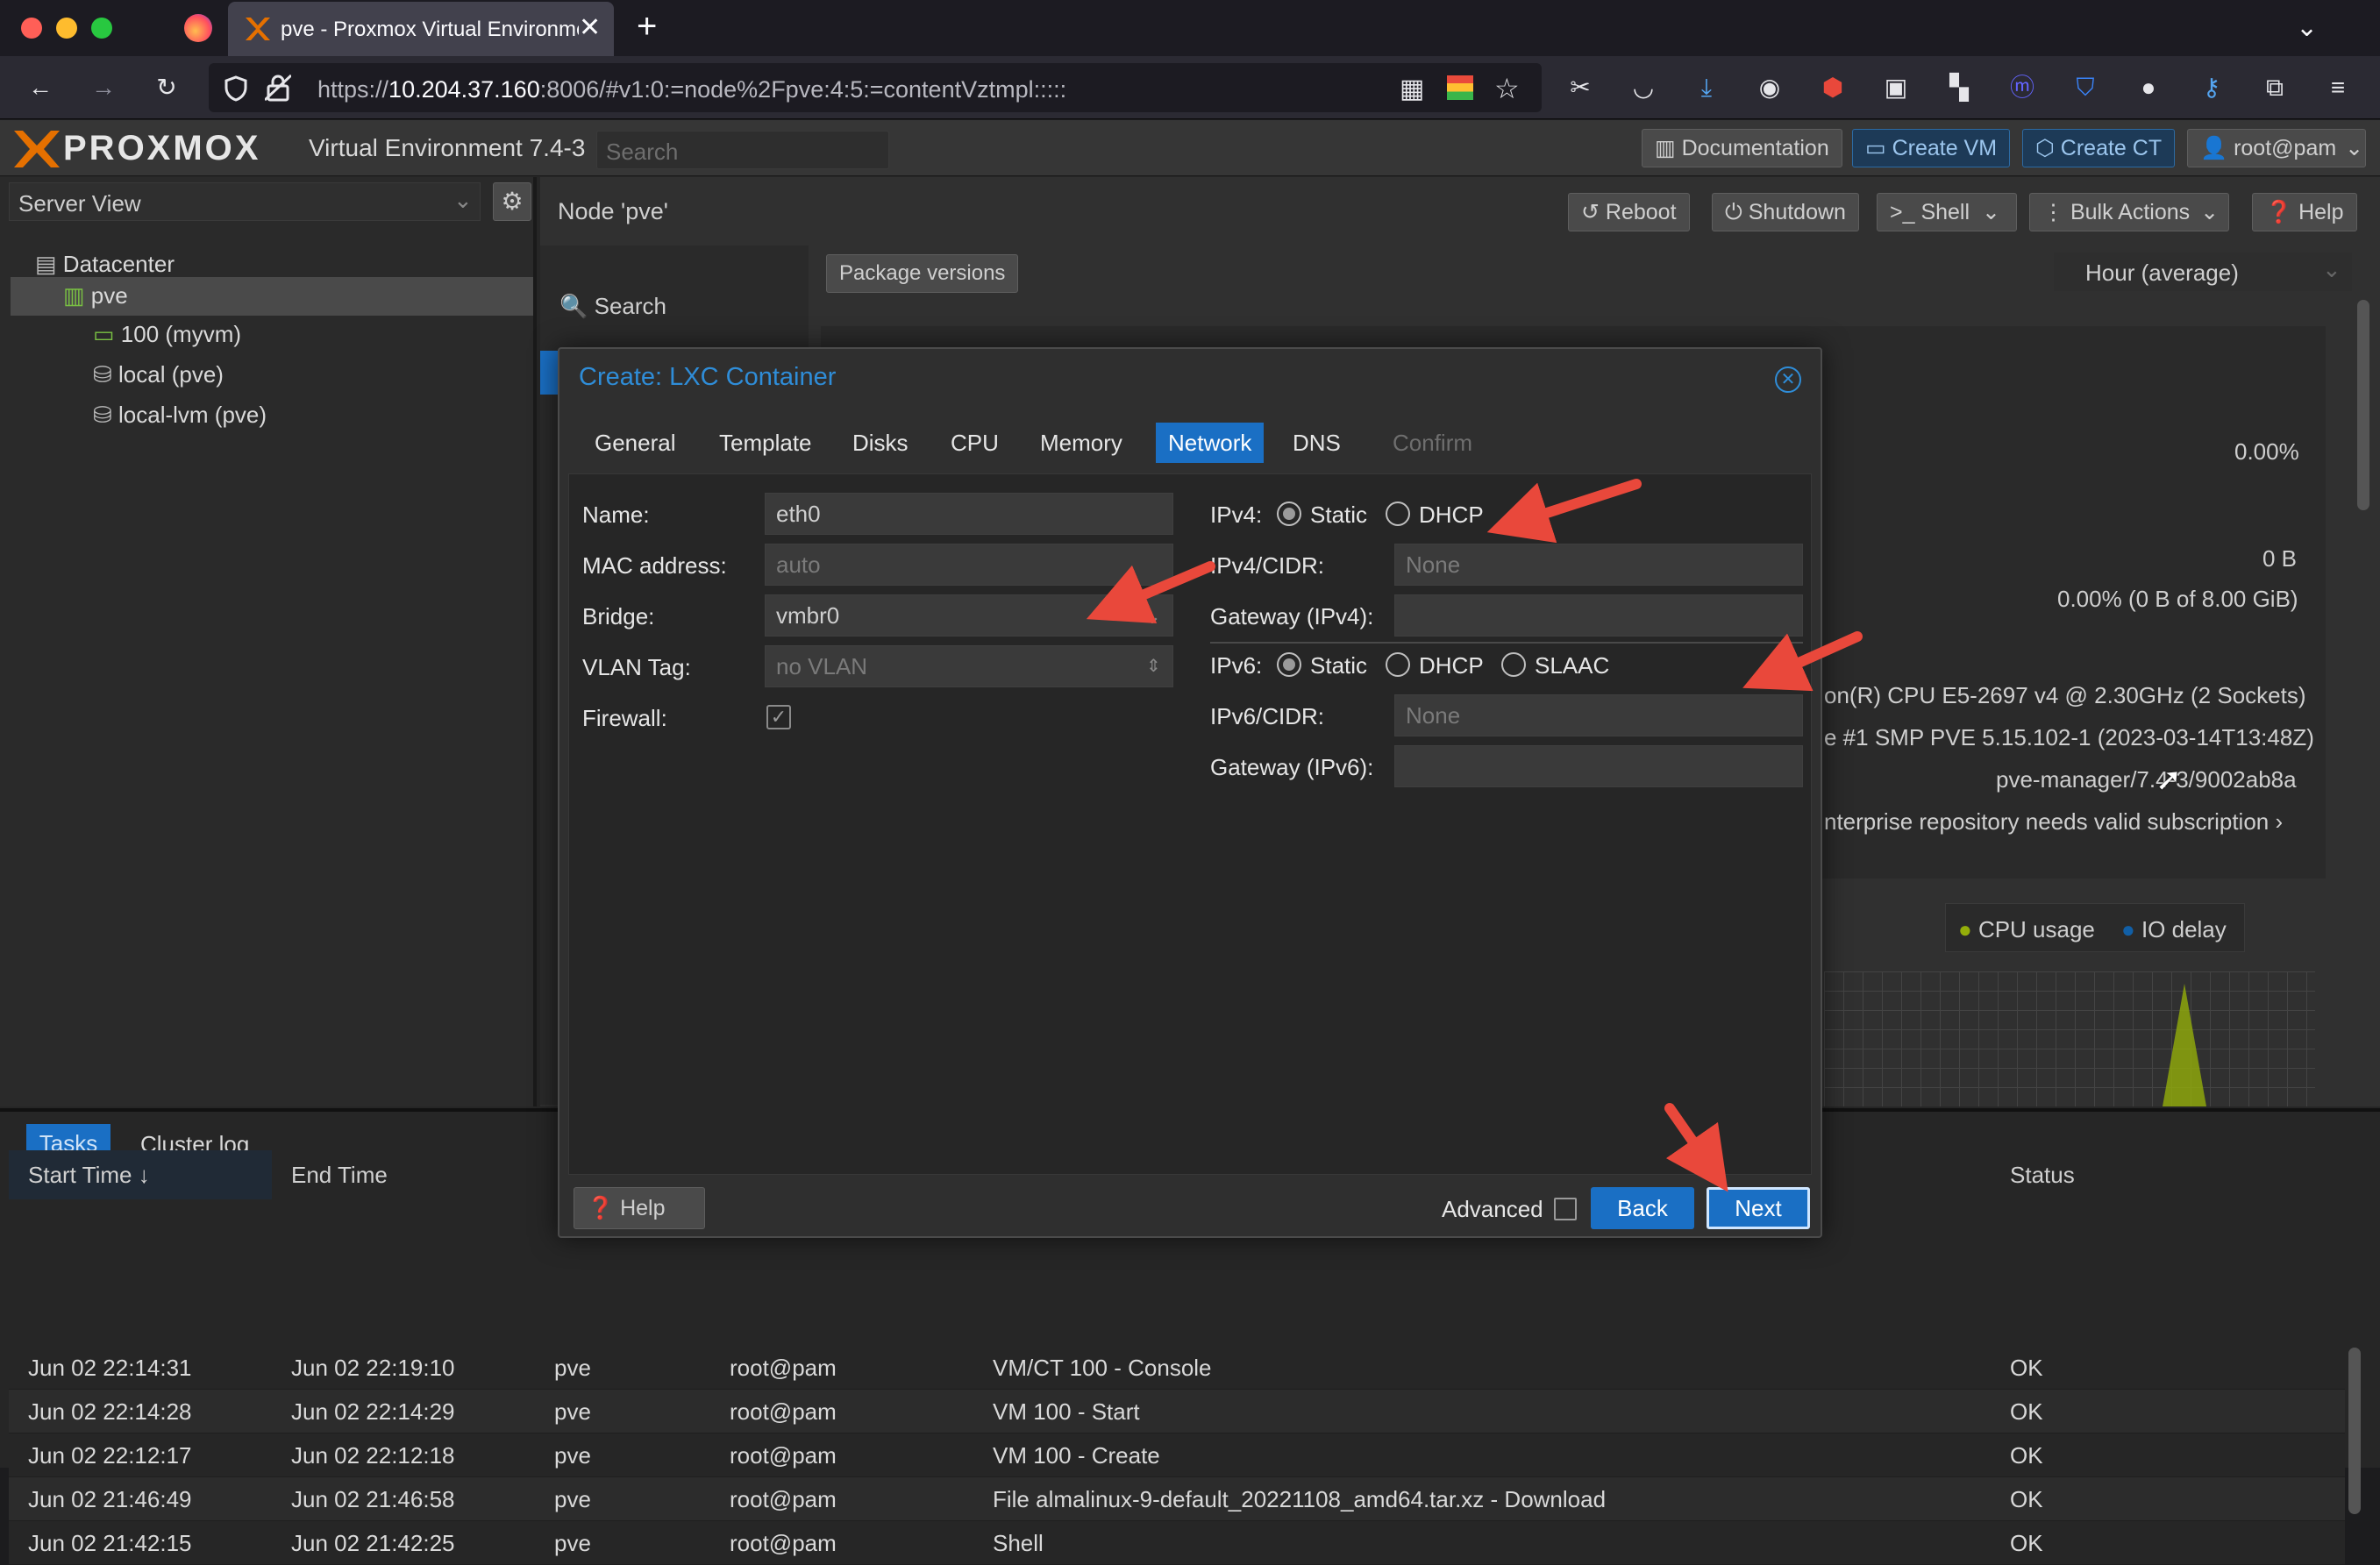  I want to click on ipv6-slaac-radio, so click(1513, 664).